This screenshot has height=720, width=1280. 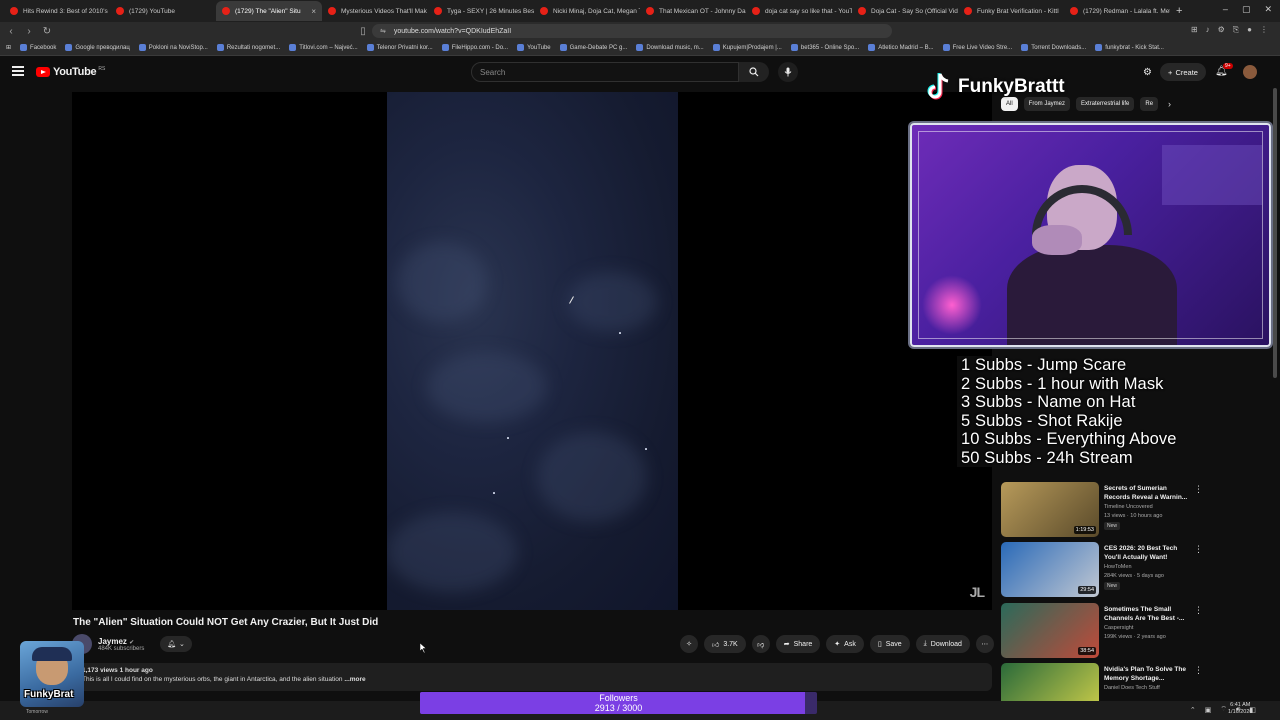 What do you see at coordinates (18, 71) in the screenshot?
I see `hamburger-menu-icon` at bounding box center [18, 71].